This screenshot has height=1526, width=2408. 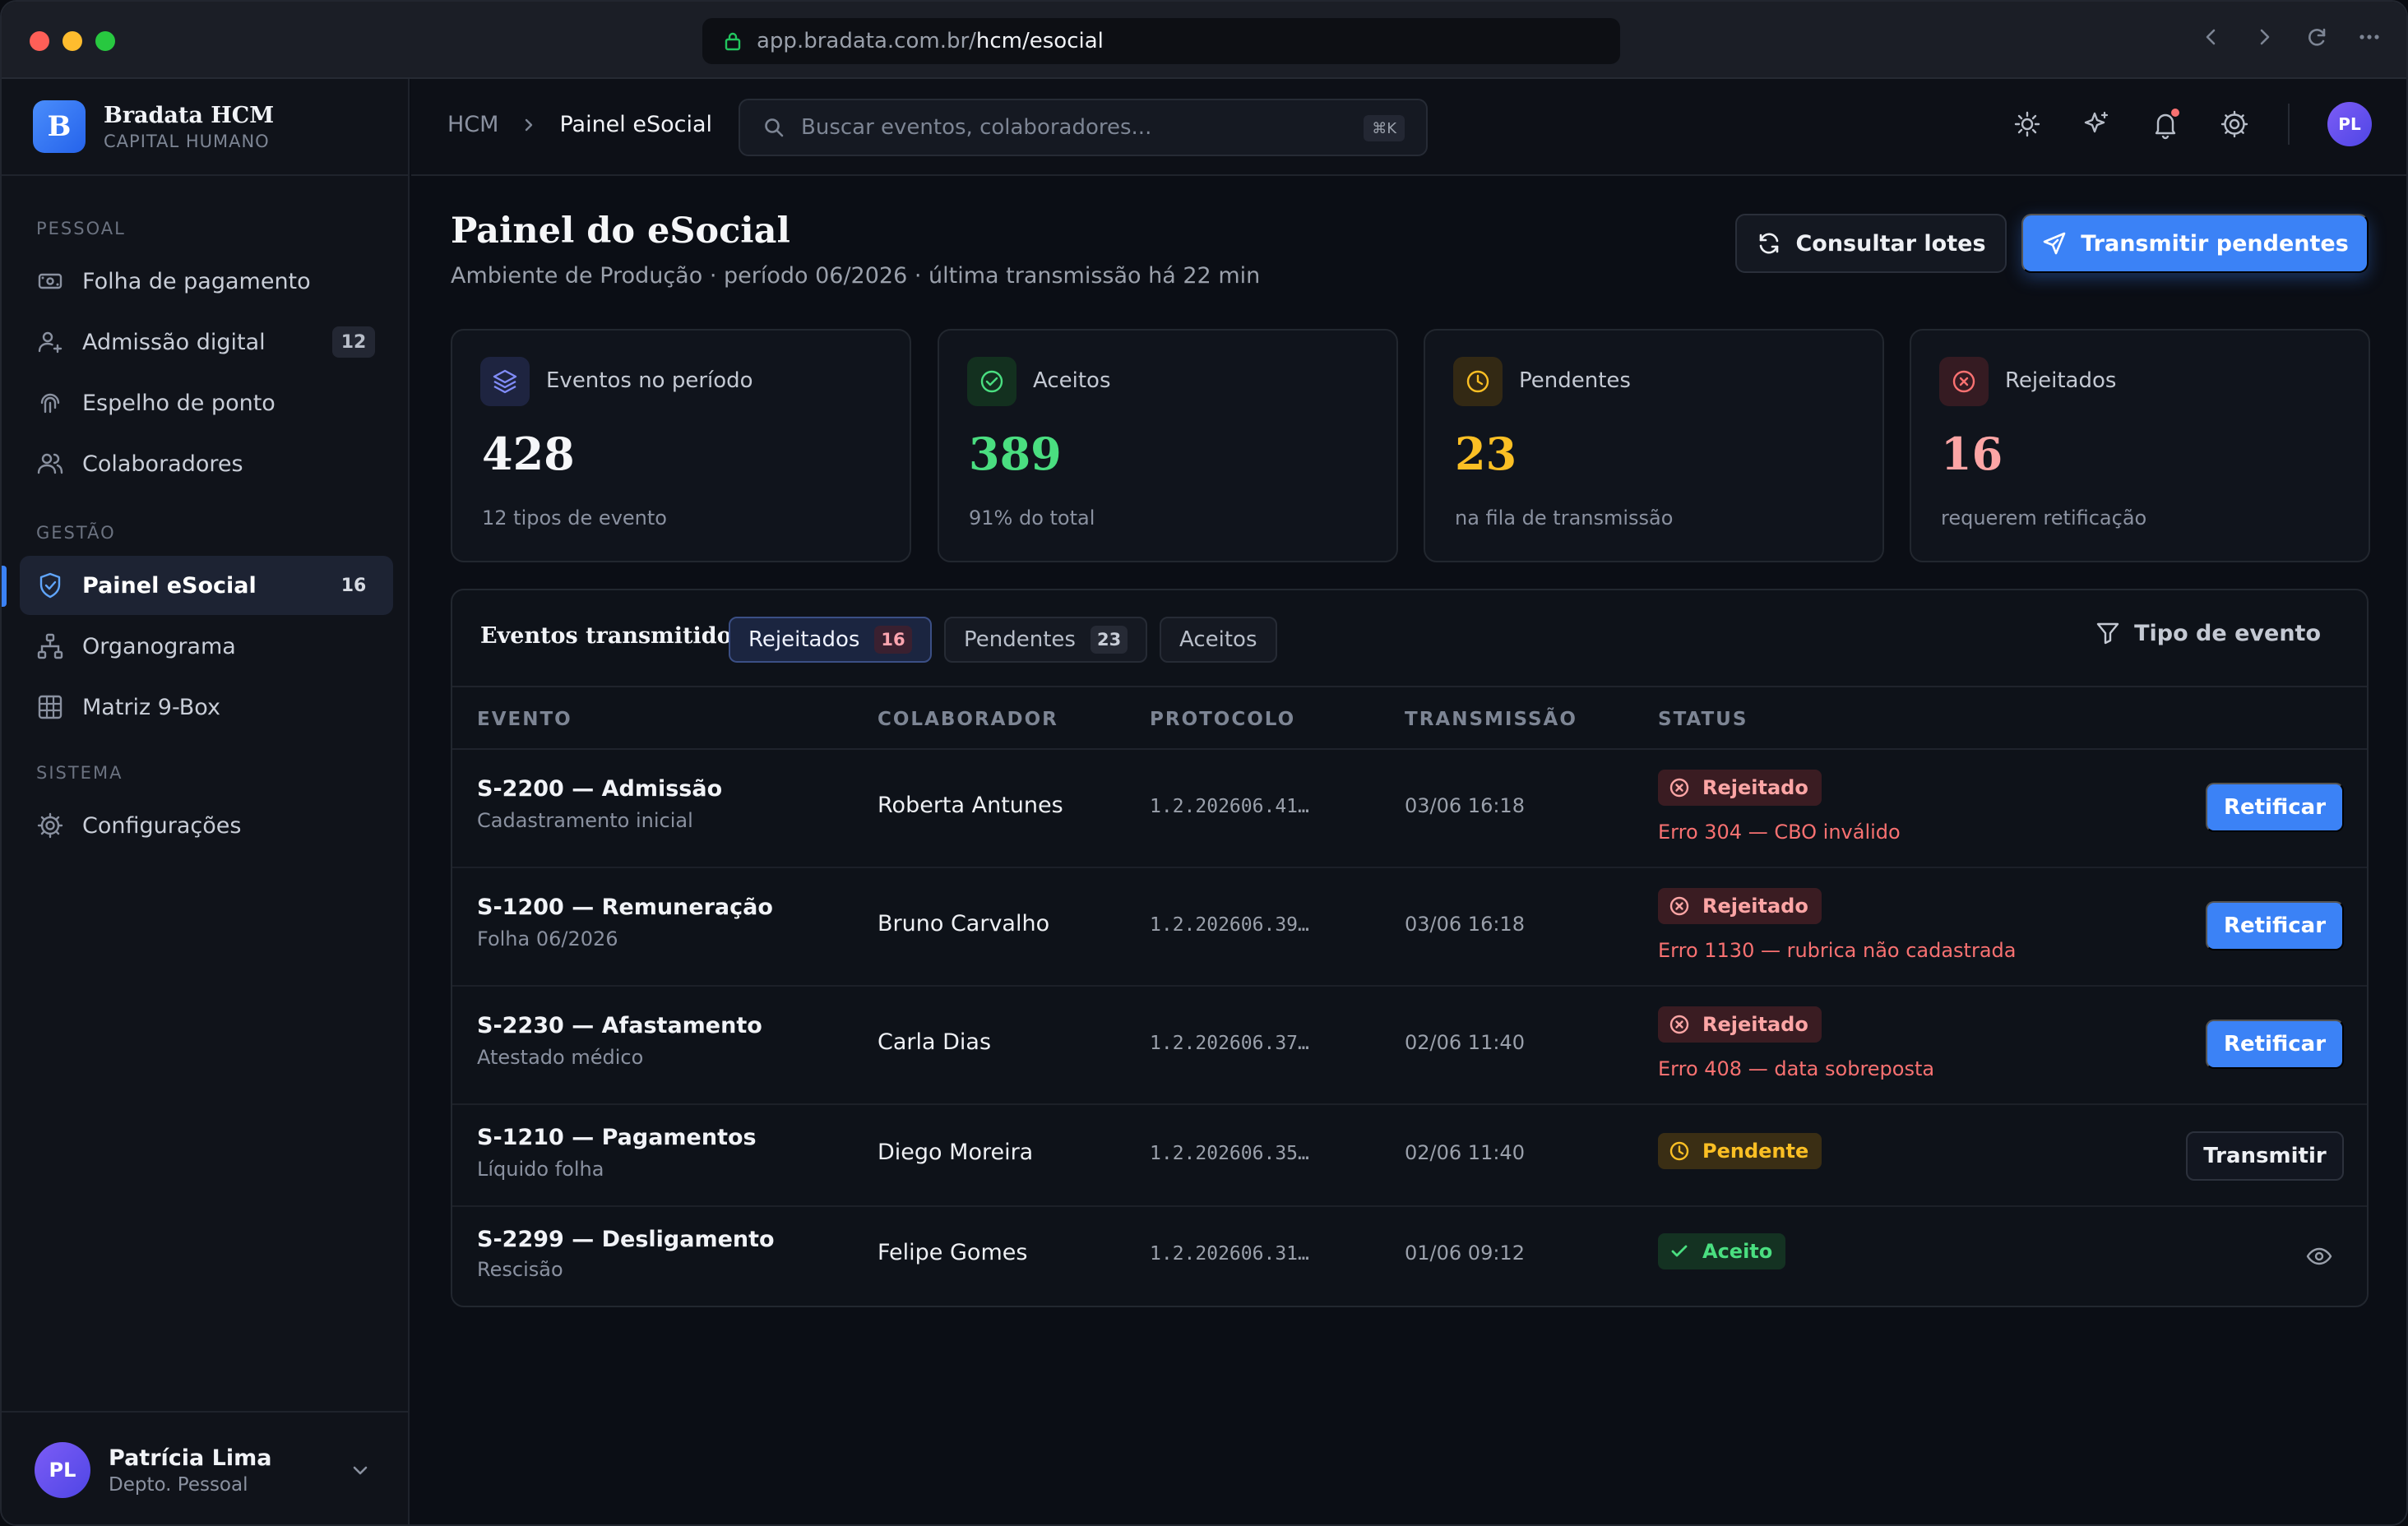 What do you see at coordinates (190, 1458) in the screenshot?
I see `user-name: Patrícia Lima` at bounding box center [190, 1458].